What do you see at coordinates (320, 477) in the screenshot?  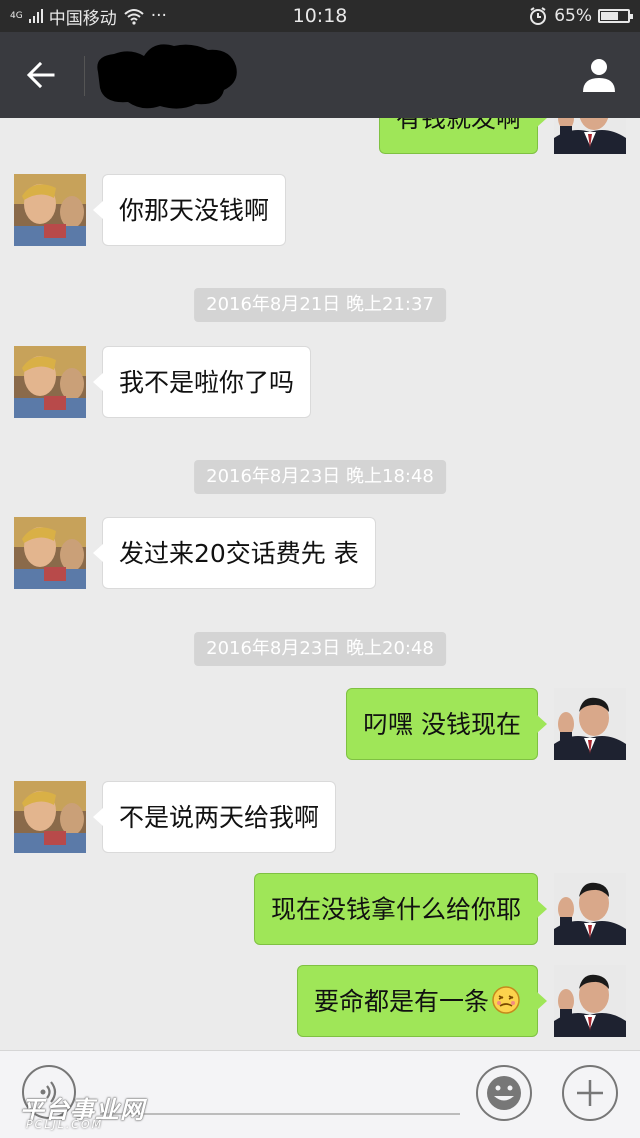 I see `timestamp: 2016年8月23日 晚上18:48` at bounding box center [320, 477].